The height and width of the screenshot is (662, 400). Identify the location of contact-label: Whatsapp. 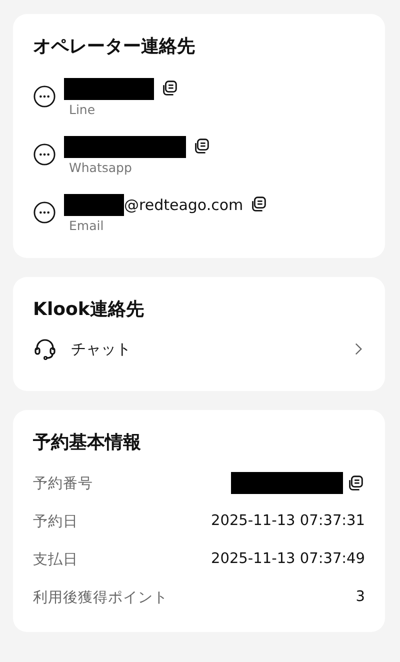
(101, 167).